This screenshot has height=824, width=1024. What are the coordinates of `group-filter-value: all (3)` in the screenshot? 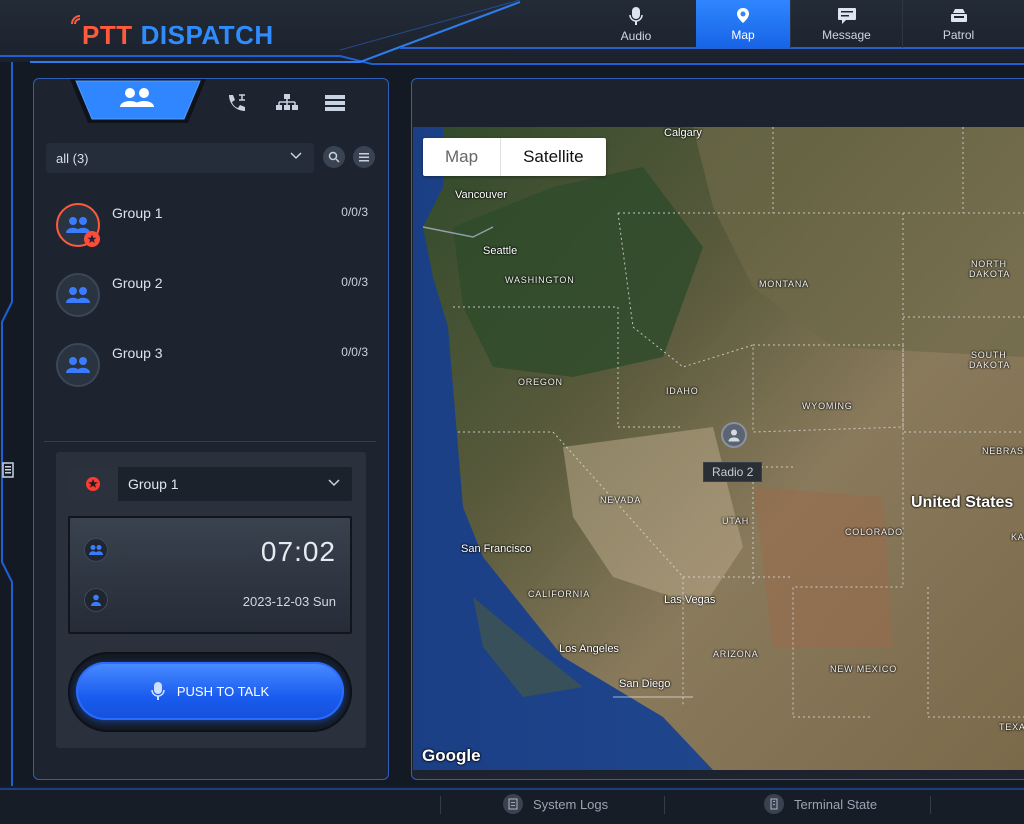 It's located at (72, 158).